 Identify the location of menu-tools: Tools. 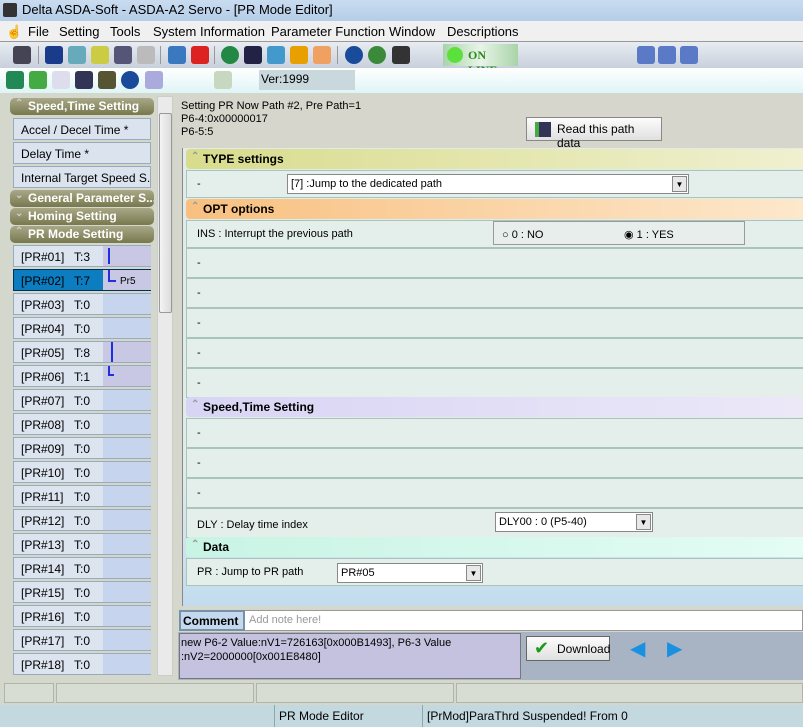
(125, 31).